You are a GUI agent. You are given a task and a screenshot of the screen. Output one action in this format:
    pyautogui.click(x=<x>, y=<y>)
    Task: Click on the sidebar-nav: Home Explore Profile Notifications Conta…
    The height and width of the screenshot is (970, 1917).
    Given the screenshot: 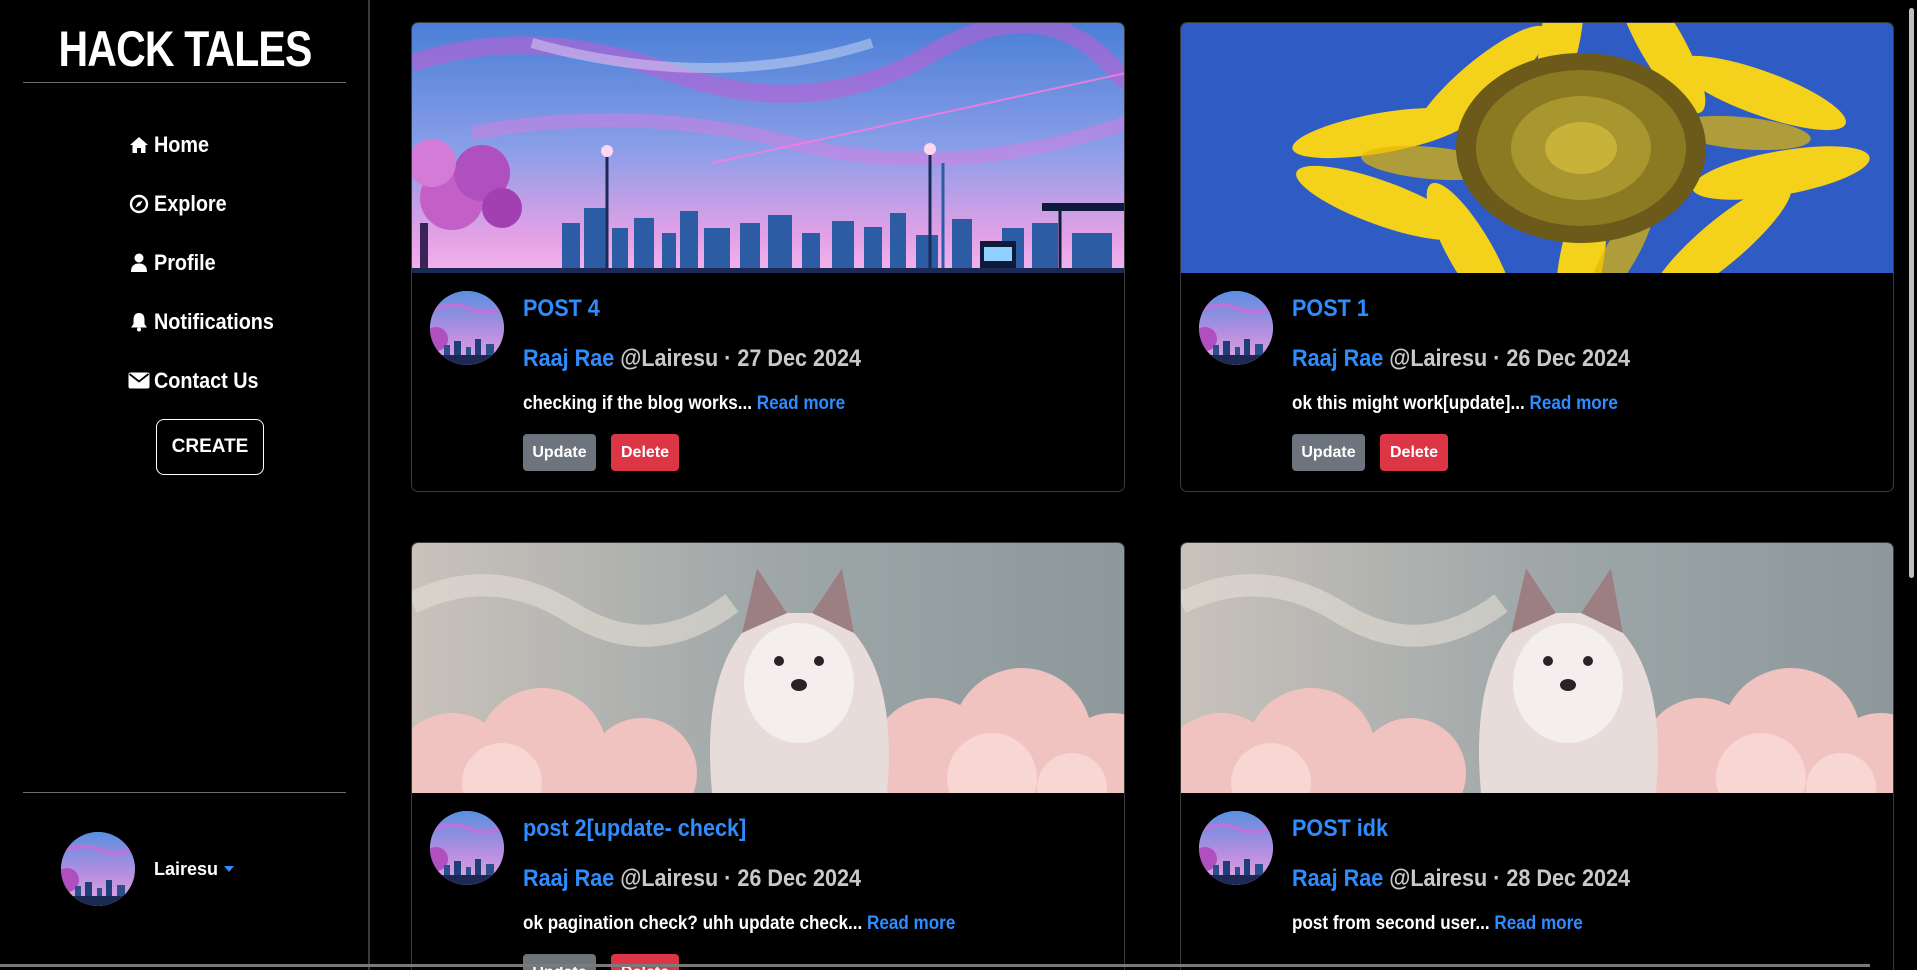 What is the action you would take?
    pyautogui.click(x=207, y=262)
    